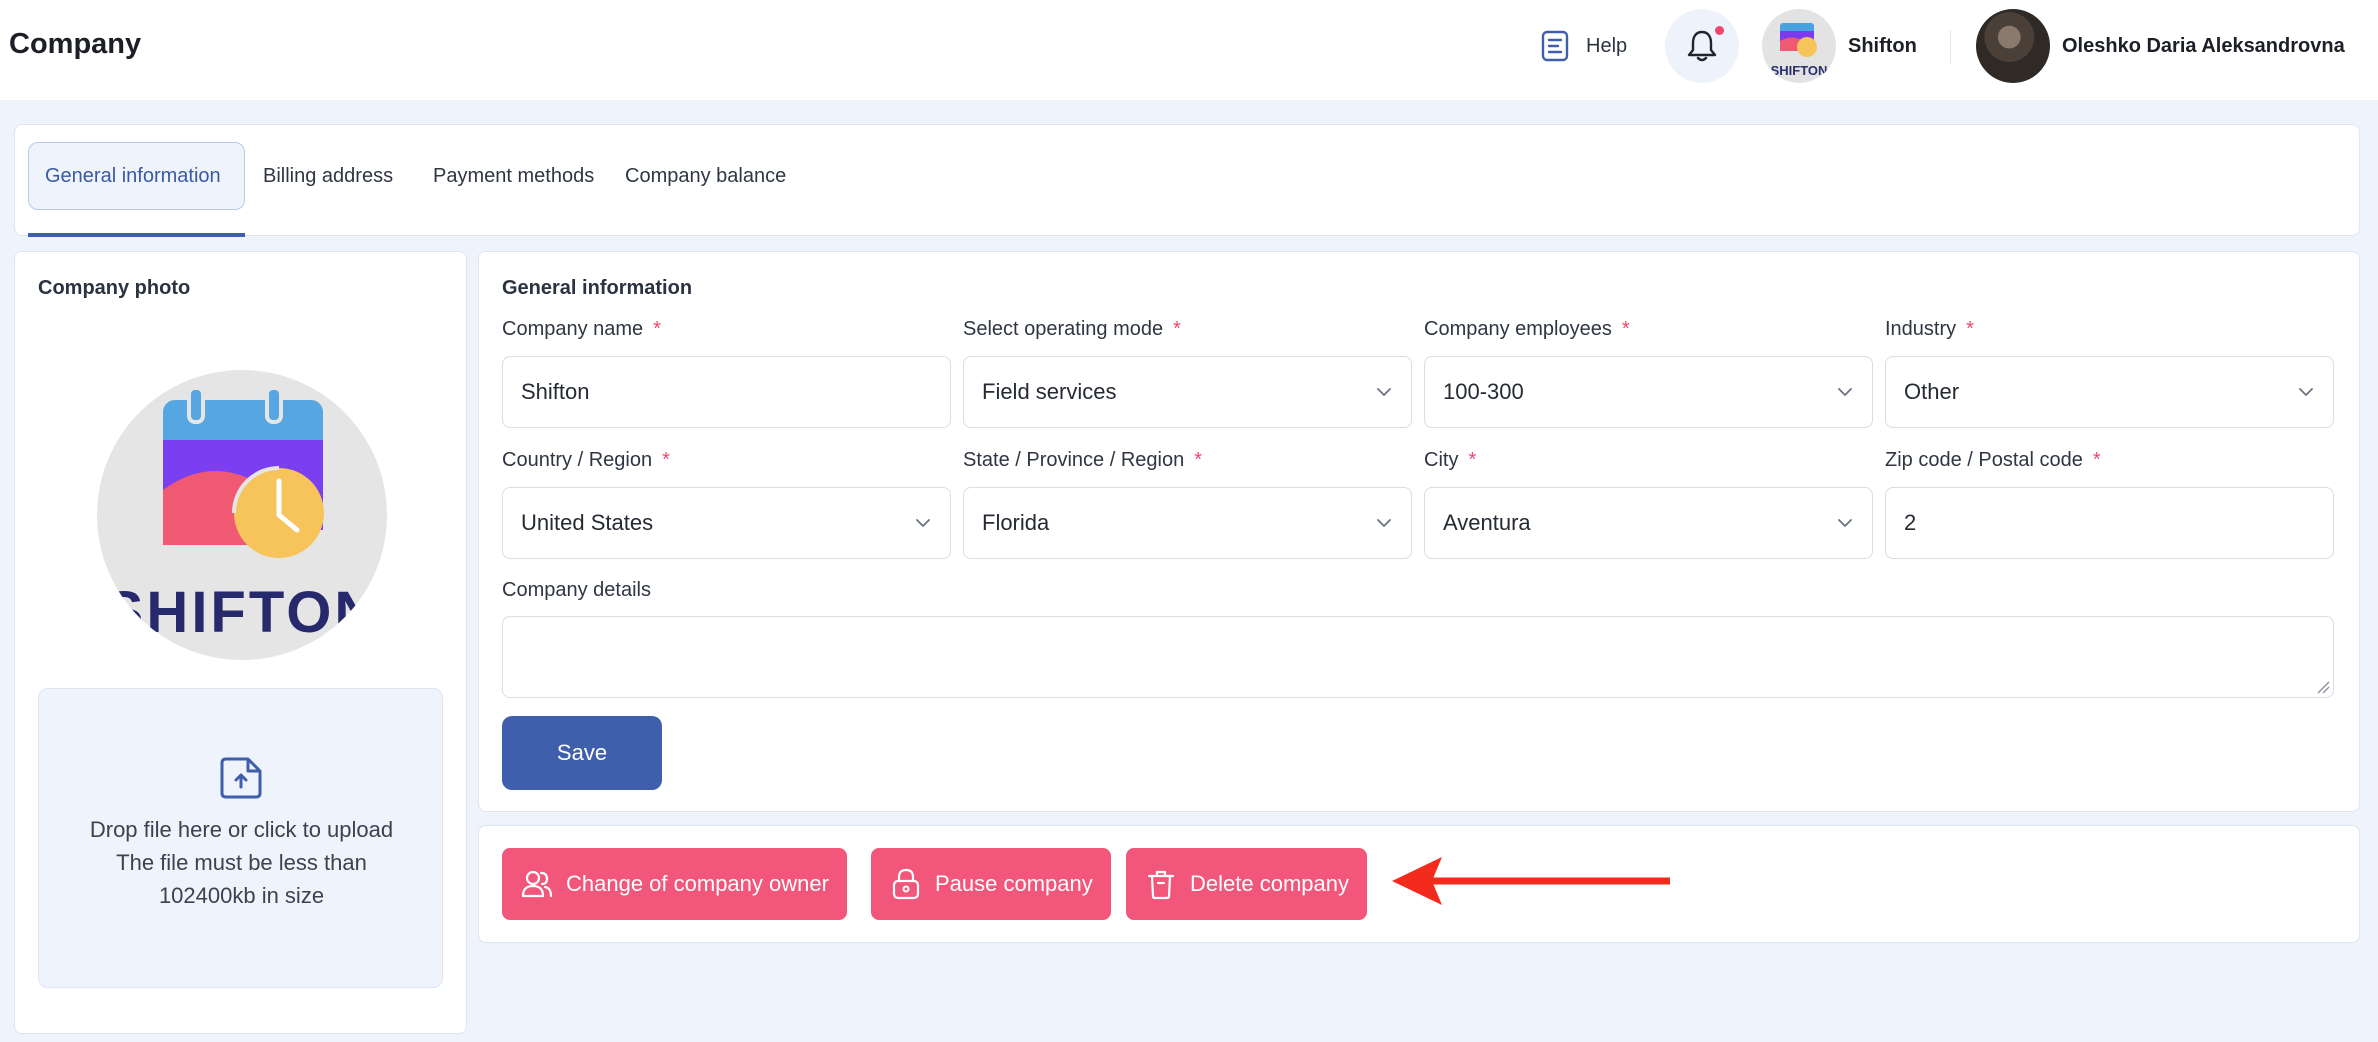  I want to click on company-employees-label: Company employees *, so click(1527, 329).